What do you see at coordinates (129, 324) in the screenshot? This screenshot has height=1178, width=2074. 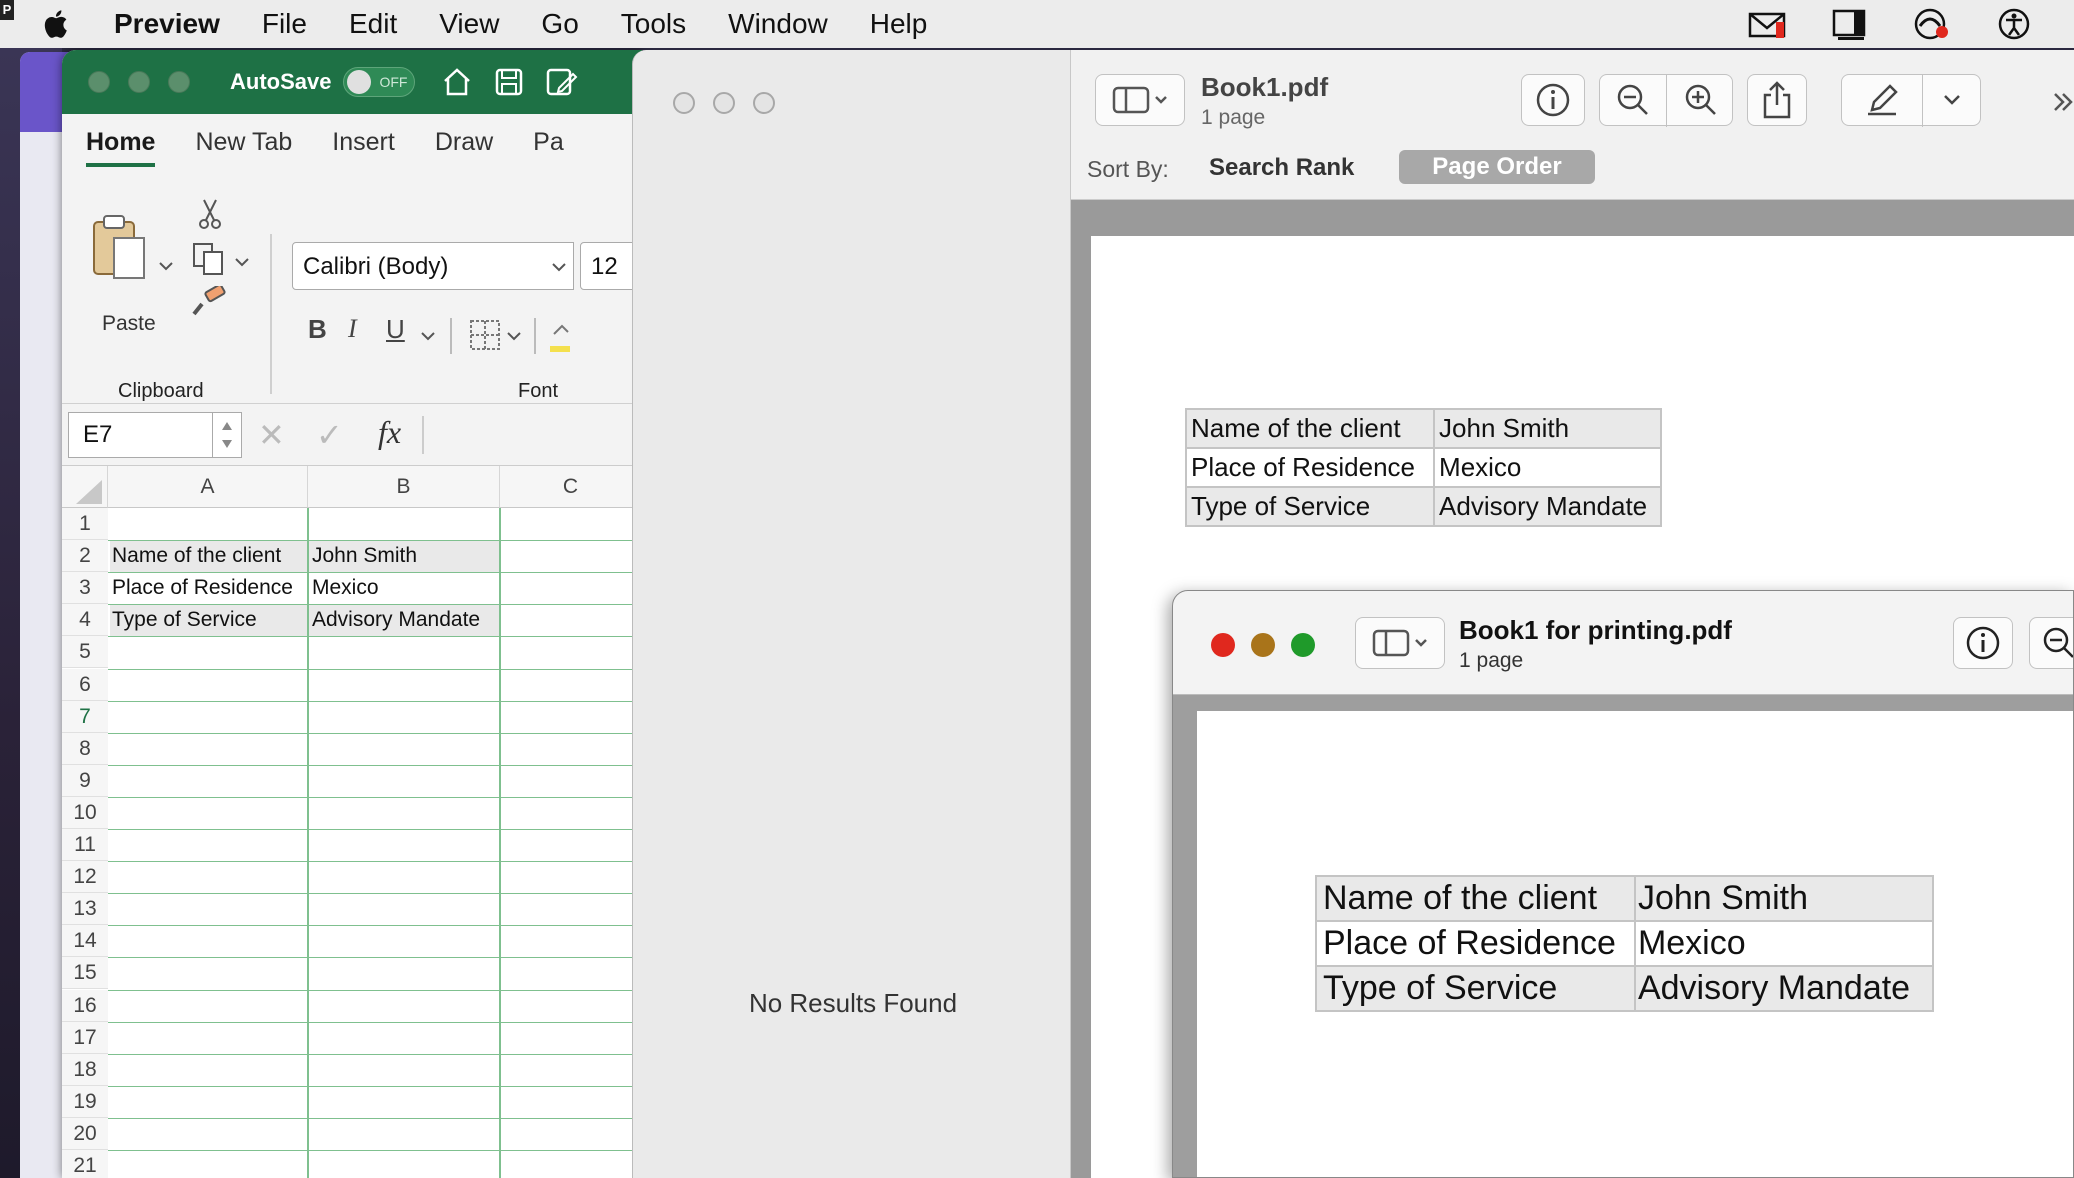 I see `paste-label: Paste` at bounding box center [129, 324].